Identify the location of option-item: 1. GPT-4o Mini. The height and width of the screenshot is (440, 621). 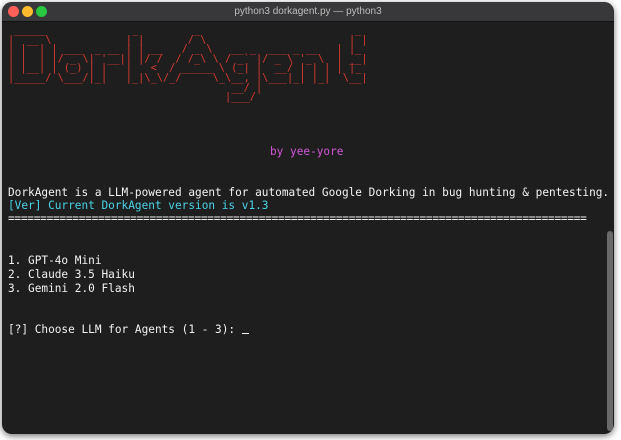
(55, 260).